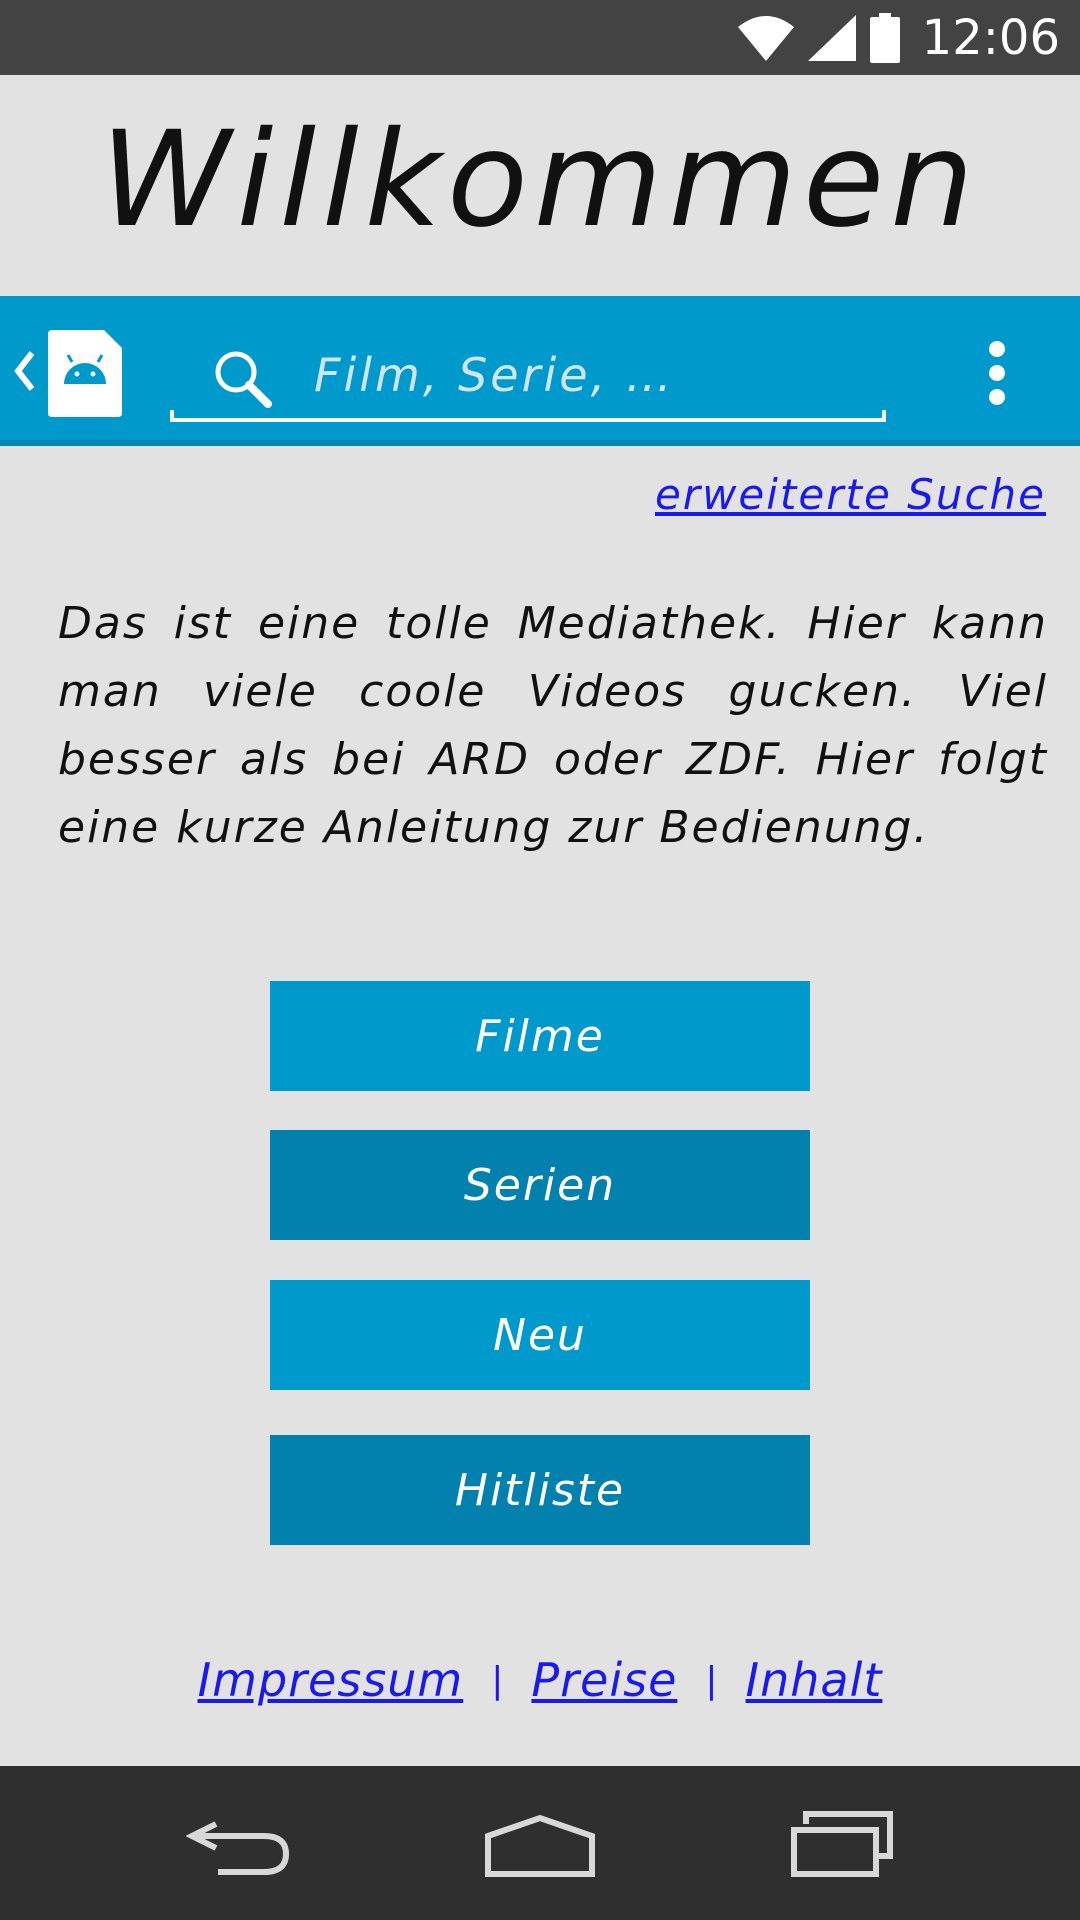 Image resolution: width=1080 pixels, height=1920 pixels. What do you see at coordinates (604, 1680) in the screenshot?
I see `preise-link: Preise` at bounding box center [604, 1680].